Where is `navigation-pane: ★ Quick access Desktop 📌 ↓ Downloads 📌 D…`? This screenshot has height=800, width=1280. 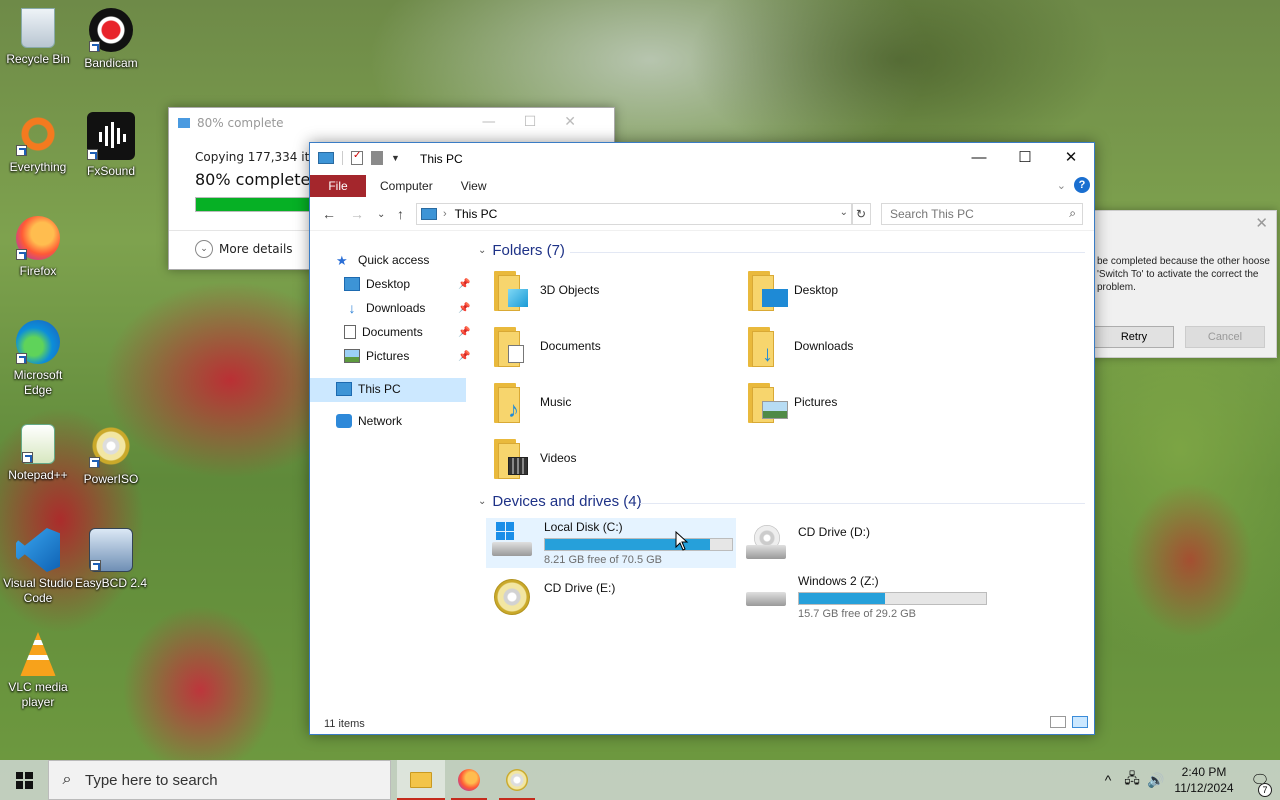
navigation-pane: ★ Quick access Desktop 📌 ↓ Downloads 📌 D… is located at coordinates (390, 478).